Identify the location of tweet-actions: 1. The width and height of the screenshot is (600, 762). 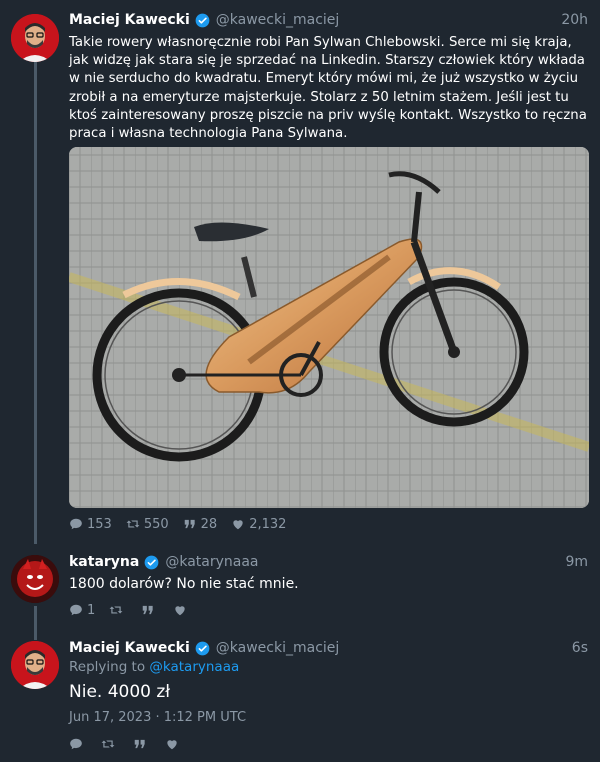
(137, 610).